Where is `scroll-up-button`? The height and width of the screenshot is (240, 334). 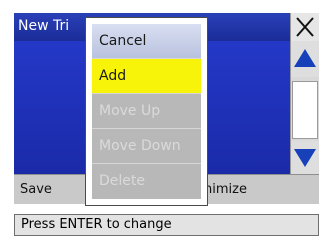
scroll-up-button is located at coordinates (305, 59).